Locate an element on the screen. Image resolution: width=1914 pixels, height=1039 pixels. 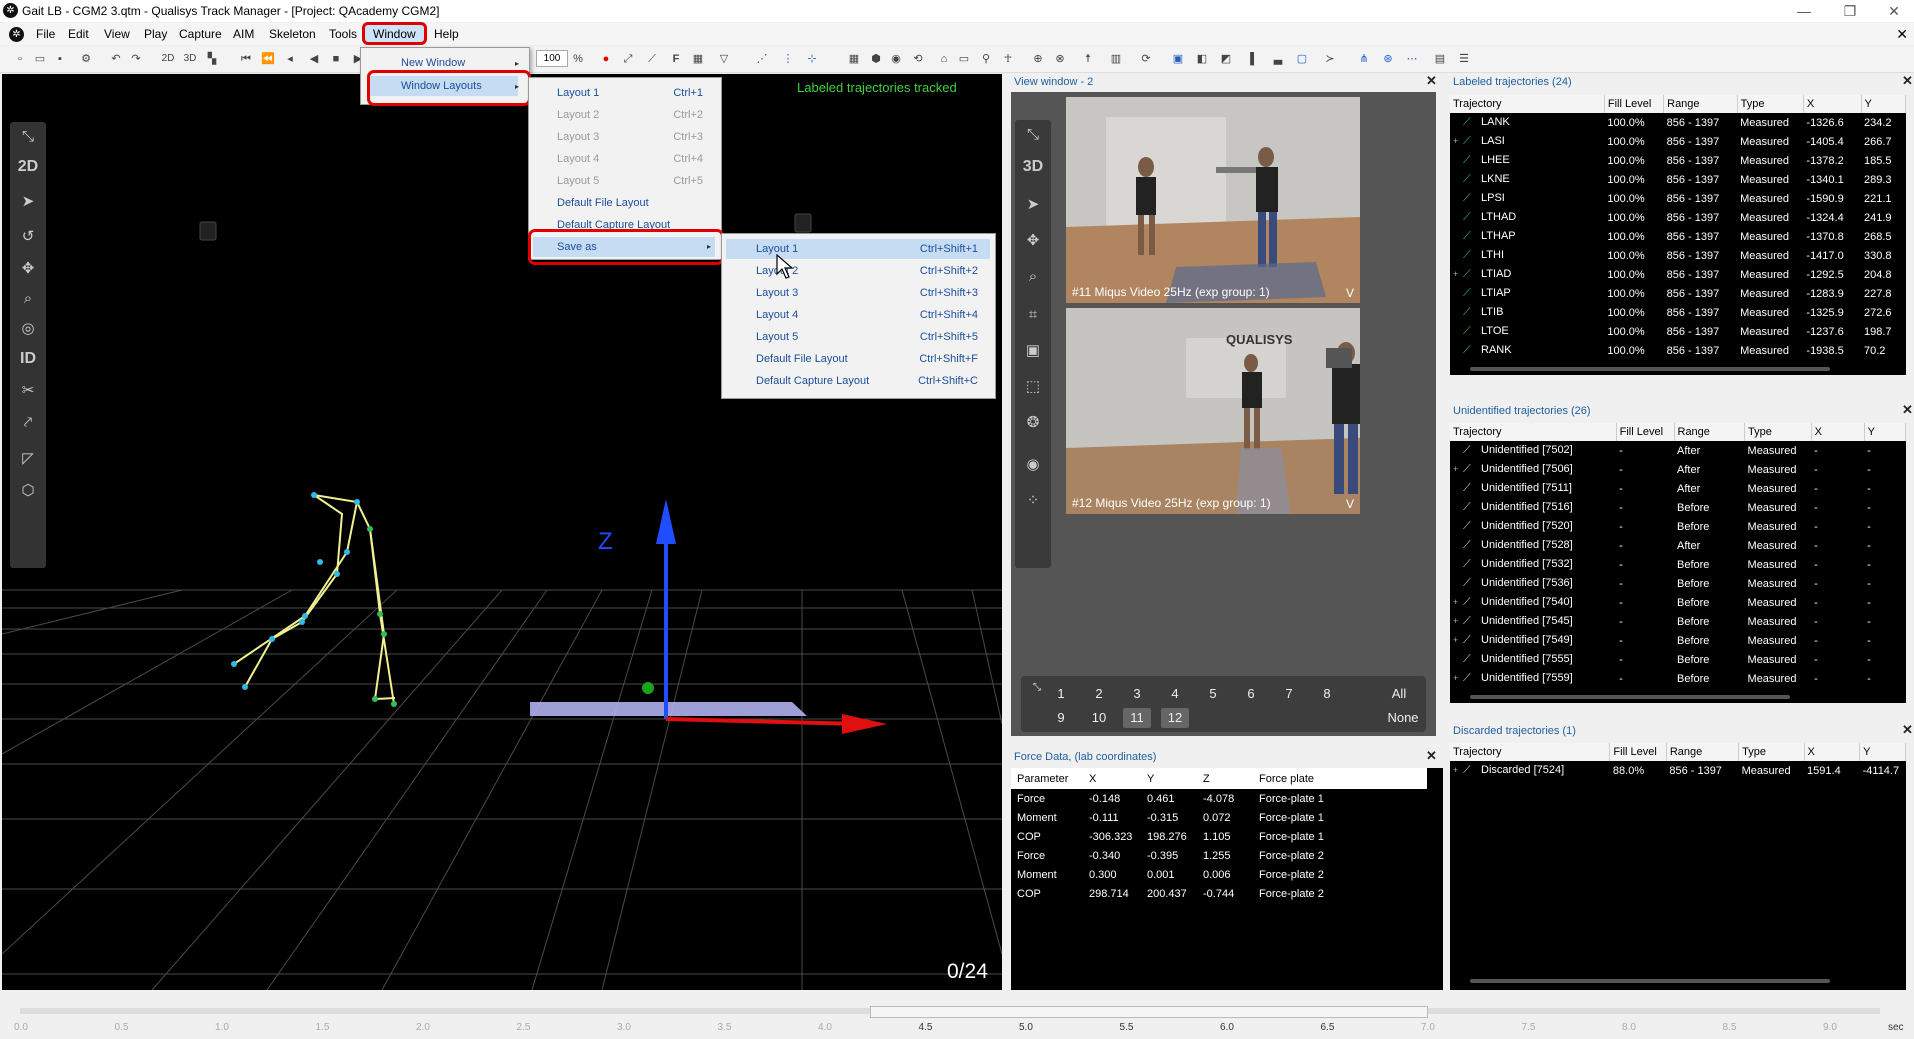
force-row: Force -0.340 -0.395 1.255 Force-plate 2 is located at coordinates (1219, 855).